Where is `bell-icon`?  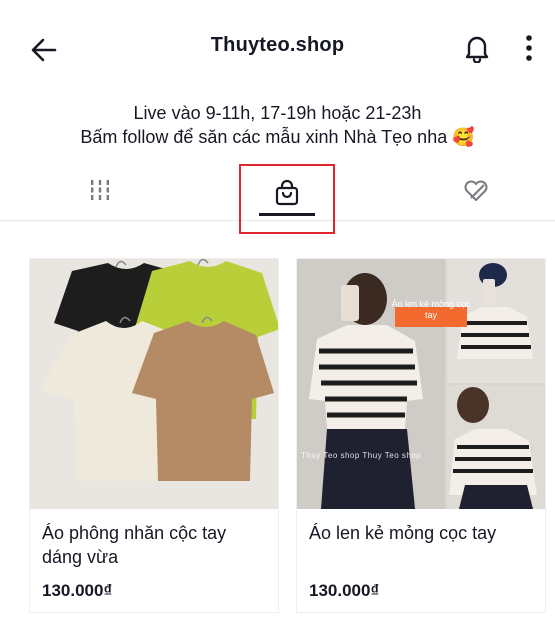 bell-icon is located at coordinates (477, 49).